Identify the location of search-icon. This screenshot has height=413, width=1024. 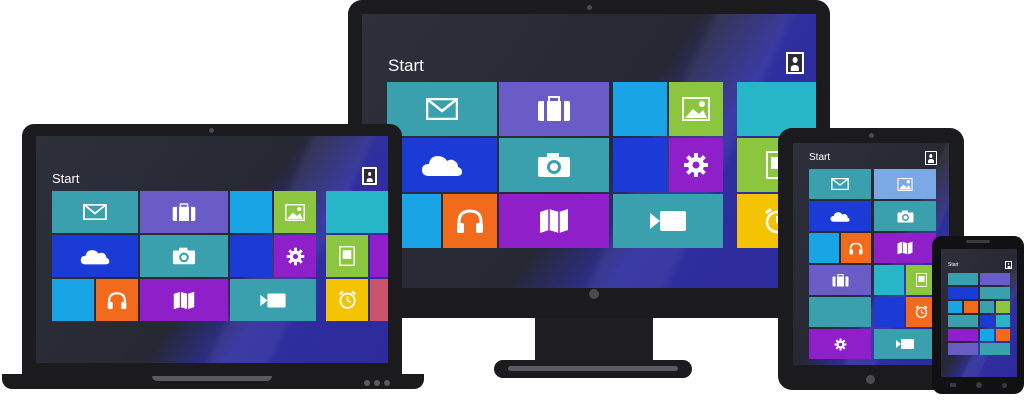
(1004, 385).